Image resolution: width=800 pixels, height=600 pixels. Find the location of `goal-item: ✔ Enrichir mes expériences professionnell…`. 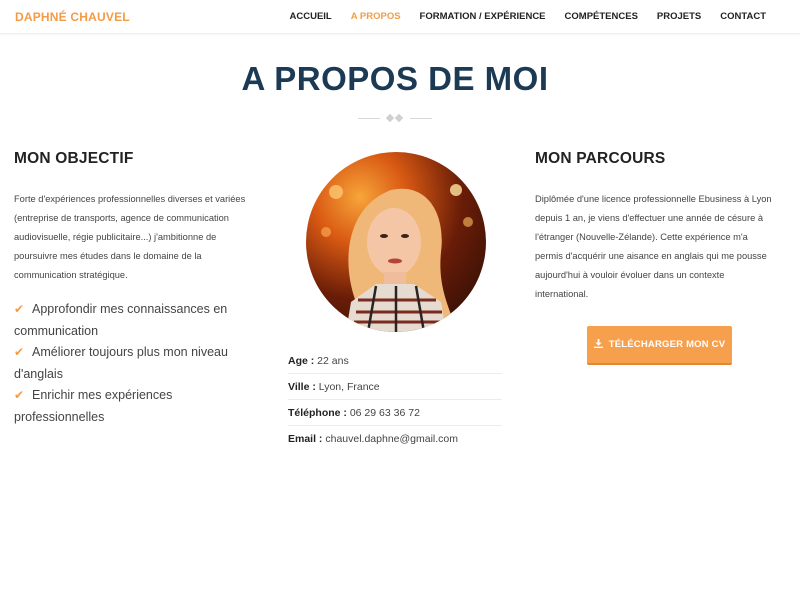

goal-item: ✔ Enrichir mes expériences professionnell… is located at coordinates (134, 406).